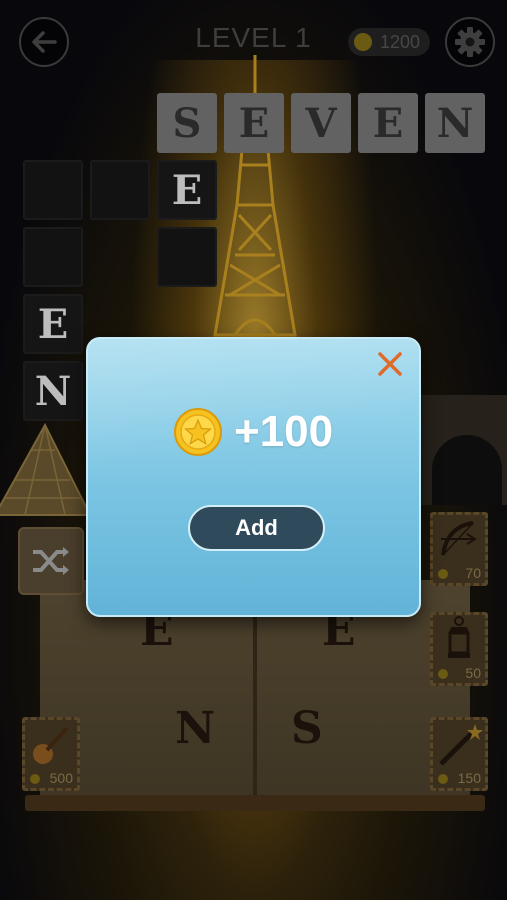  Describe the element at coordinates (283, 431) in the screenshot. I see `reward-amount: +100` at that location.